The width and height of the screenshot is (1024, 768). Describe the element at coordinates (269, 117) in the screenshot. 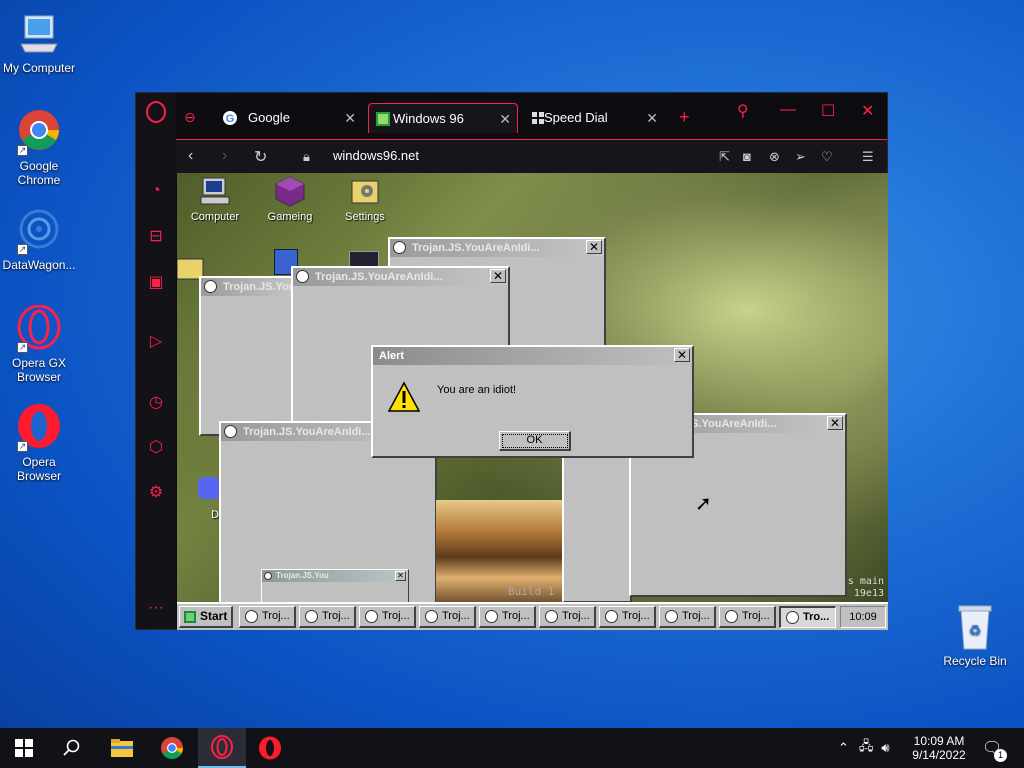

I see `tab-label: Google` at that location.